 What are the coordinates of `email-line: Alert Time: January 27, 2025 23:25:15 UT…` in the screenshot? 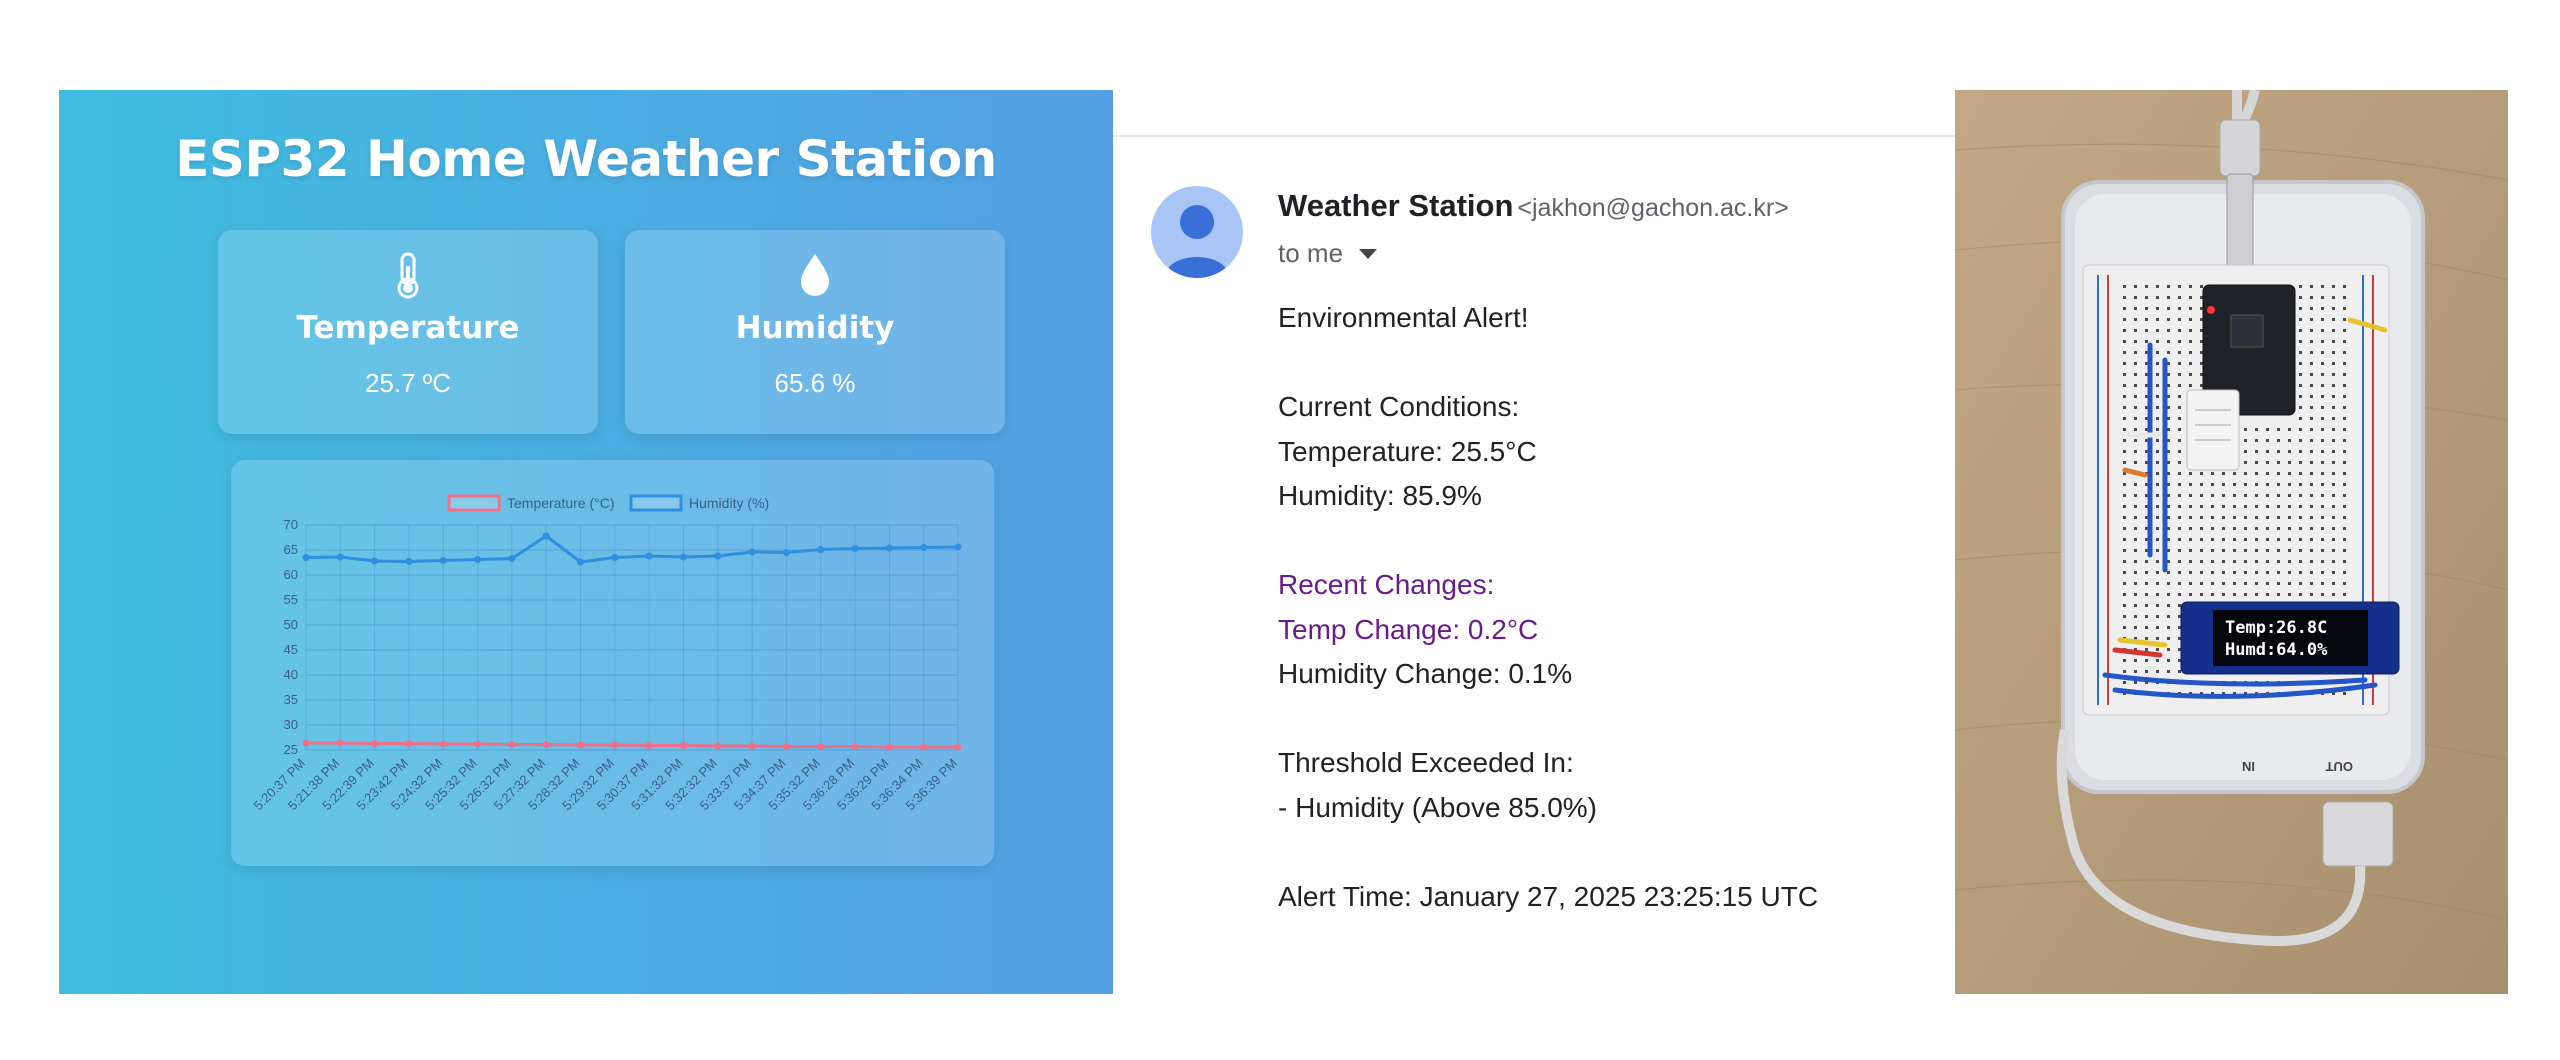 It's located at (1548, 896).